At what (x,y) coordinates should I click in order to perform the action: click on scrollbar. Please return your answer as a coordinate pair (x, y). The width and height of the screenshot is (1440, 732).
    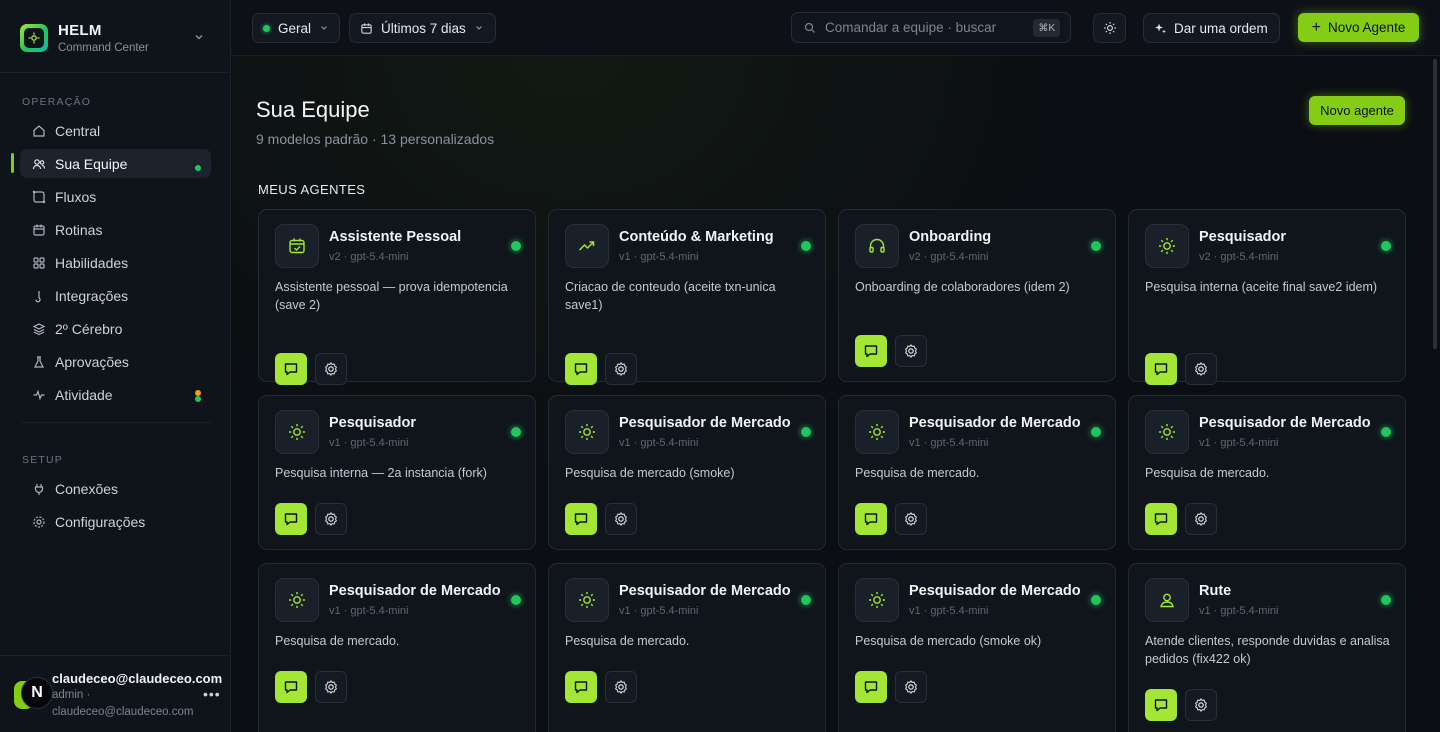
    Looking at the image, I should click on (1435, 204).